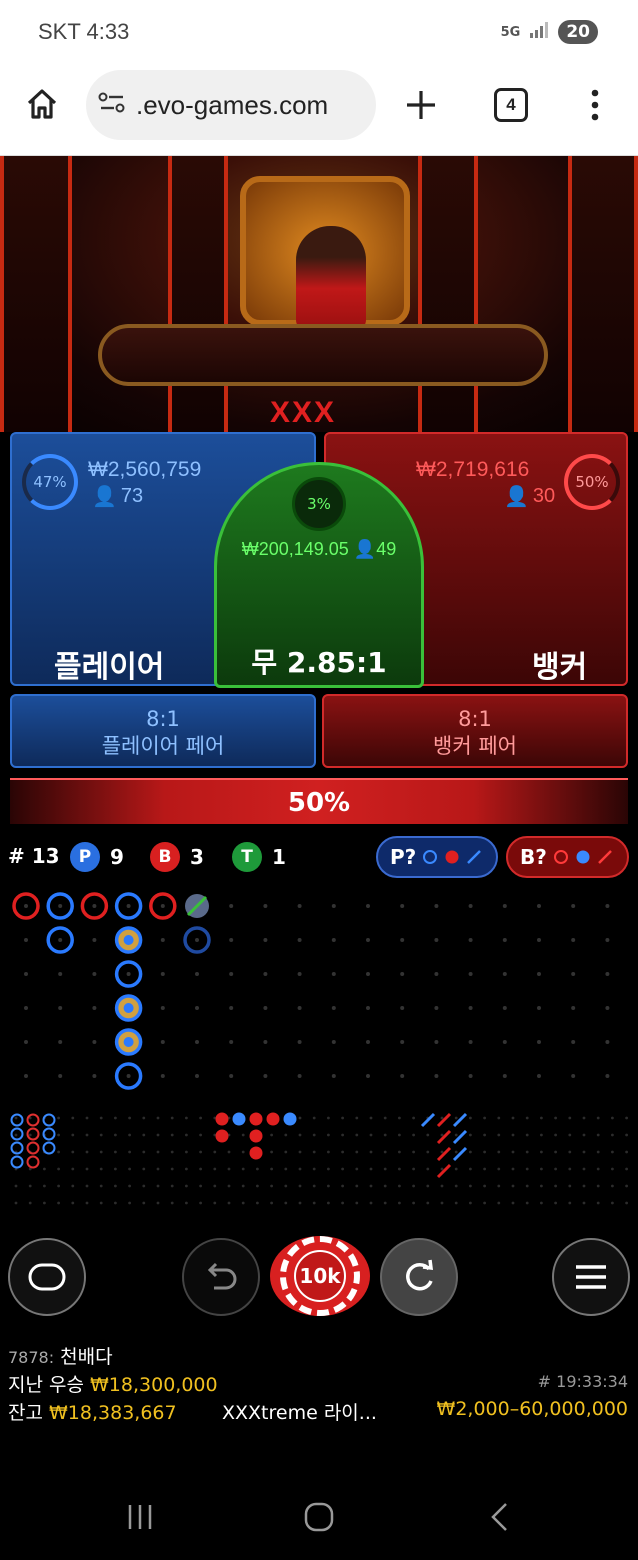 This screenshot has height=1560, width=638. Describe the element at coordinates (231, 105) in the screenshot. I see `url-field: .evo-games.com` at that location.